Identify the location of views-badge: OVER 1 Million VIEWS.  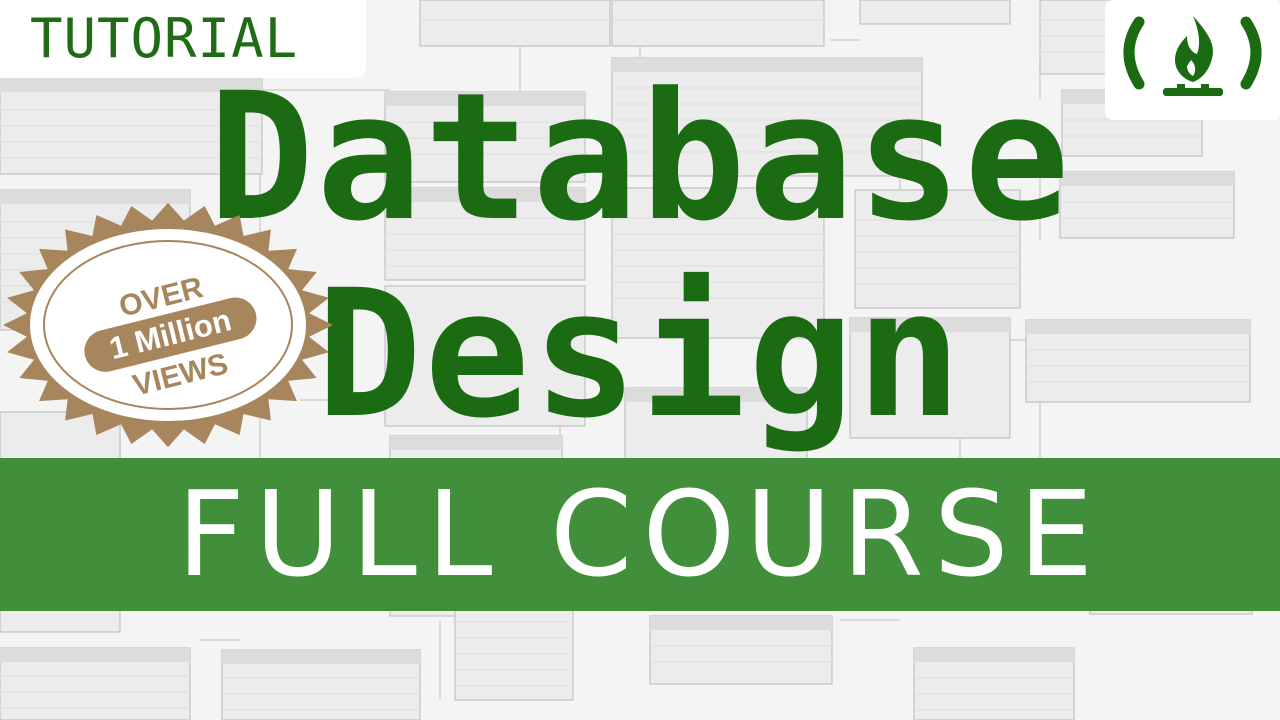
(168, 325).